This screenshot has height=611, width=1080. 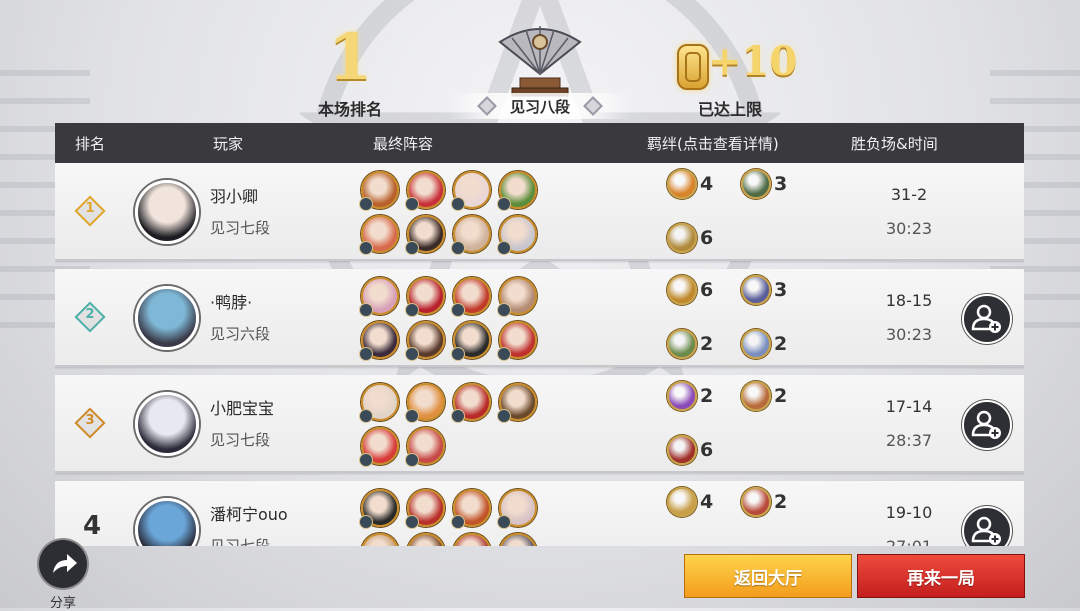 I want to click on player-name: 潘柯宁ouo, so click(x=249, y=514).